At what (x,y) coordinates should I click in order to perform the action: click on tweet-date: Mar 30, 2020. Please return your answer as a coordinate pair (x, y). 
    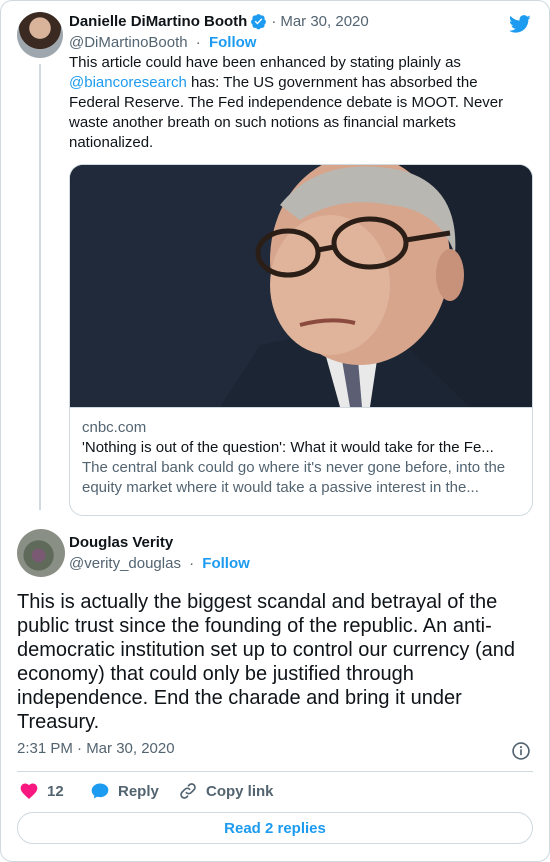
    Looking at the image, I should click on (324, 21).